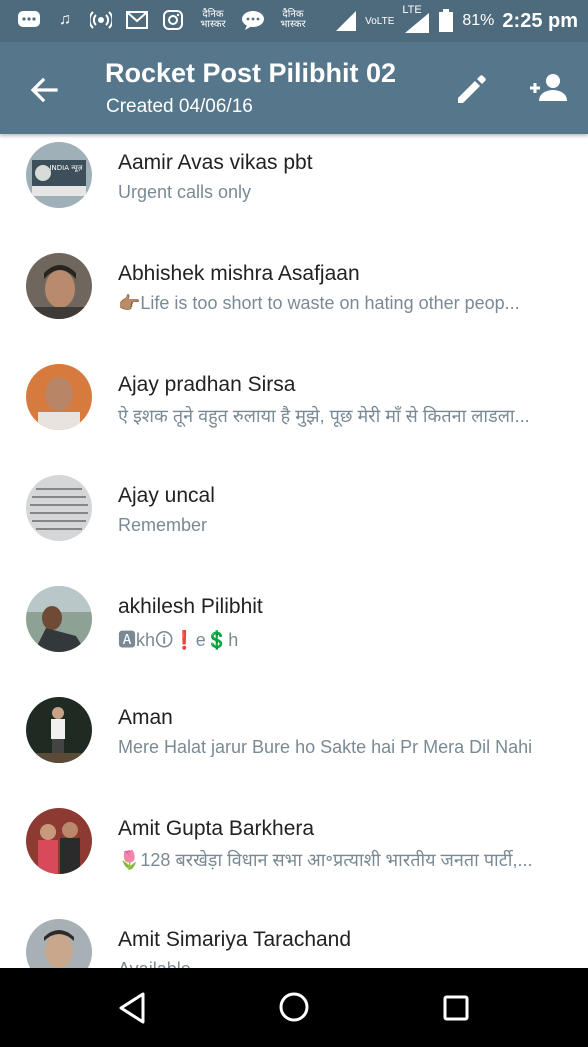 This screenshot has height=1047, width=588. What do you see at coordinates (343, 963) in the screenshot?
I see `contact-status: Available` at bounding box center [343, 963].